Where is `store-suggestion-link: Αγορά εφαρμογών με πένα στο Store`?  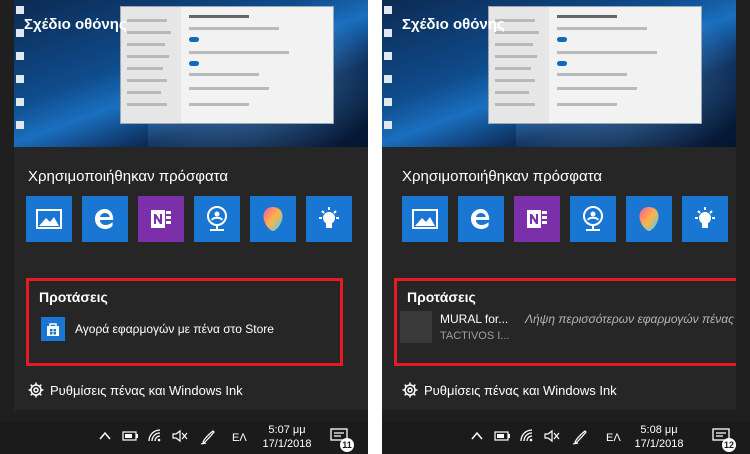 store-suggestion-link: Αγορά εφαρμογών με πένα στο Store is located at coordinates (174, 329).